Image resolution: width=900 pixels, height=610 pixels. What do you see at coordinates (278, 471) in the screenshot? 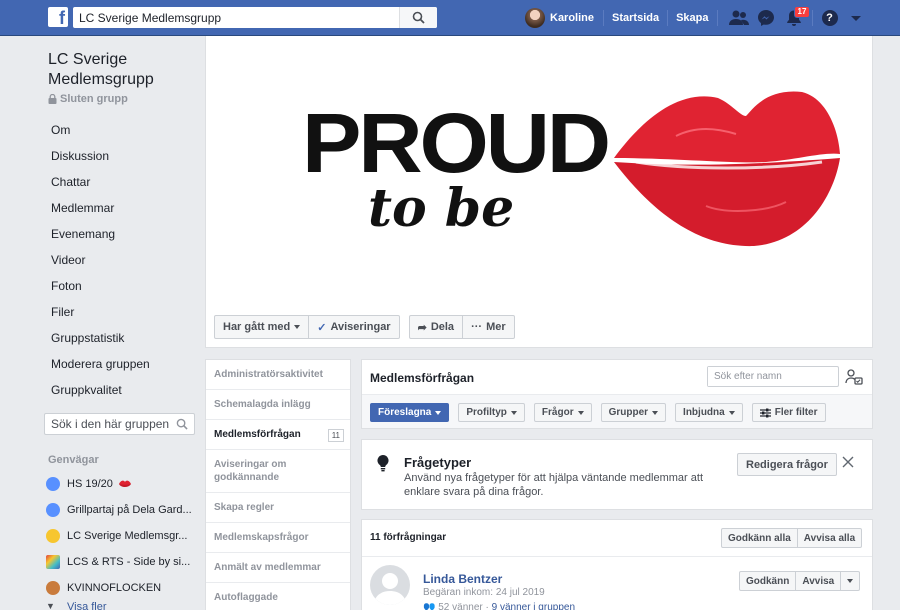
I see `admin-nav-approval-notifications: Aviseringar om godkännande` at bounding box center [278, 471].